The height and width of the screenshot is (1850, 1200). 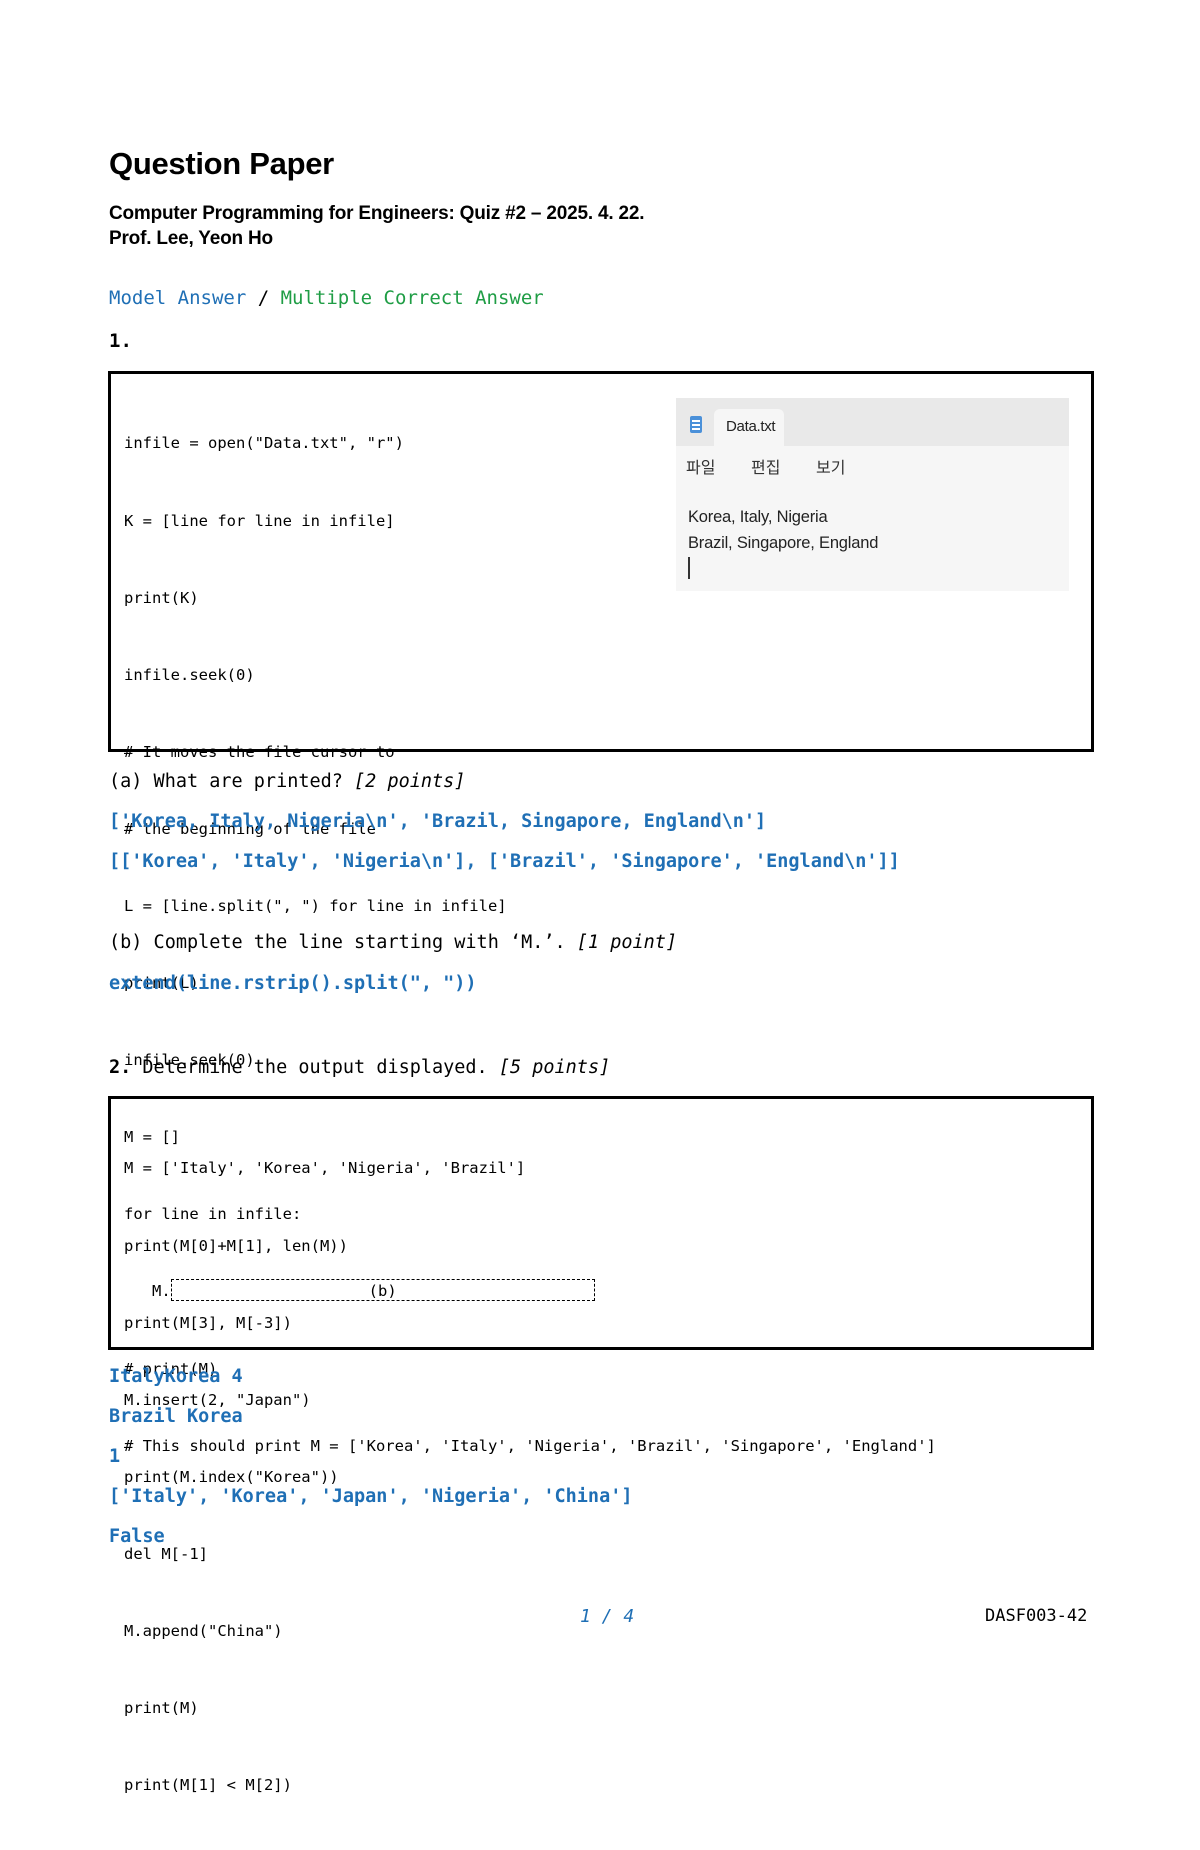 I want to click on page-title: Question Paper, so click(x=221, y=163).